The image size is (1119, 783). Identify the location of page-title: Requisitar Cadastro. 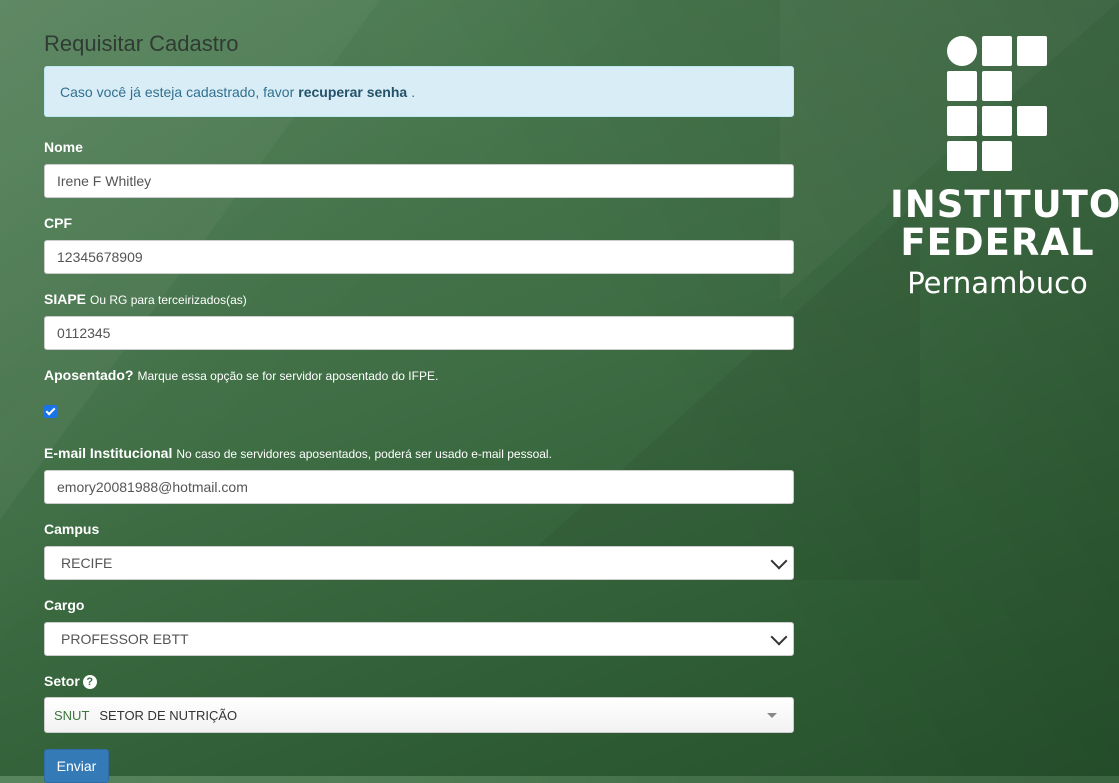
(141, 43).